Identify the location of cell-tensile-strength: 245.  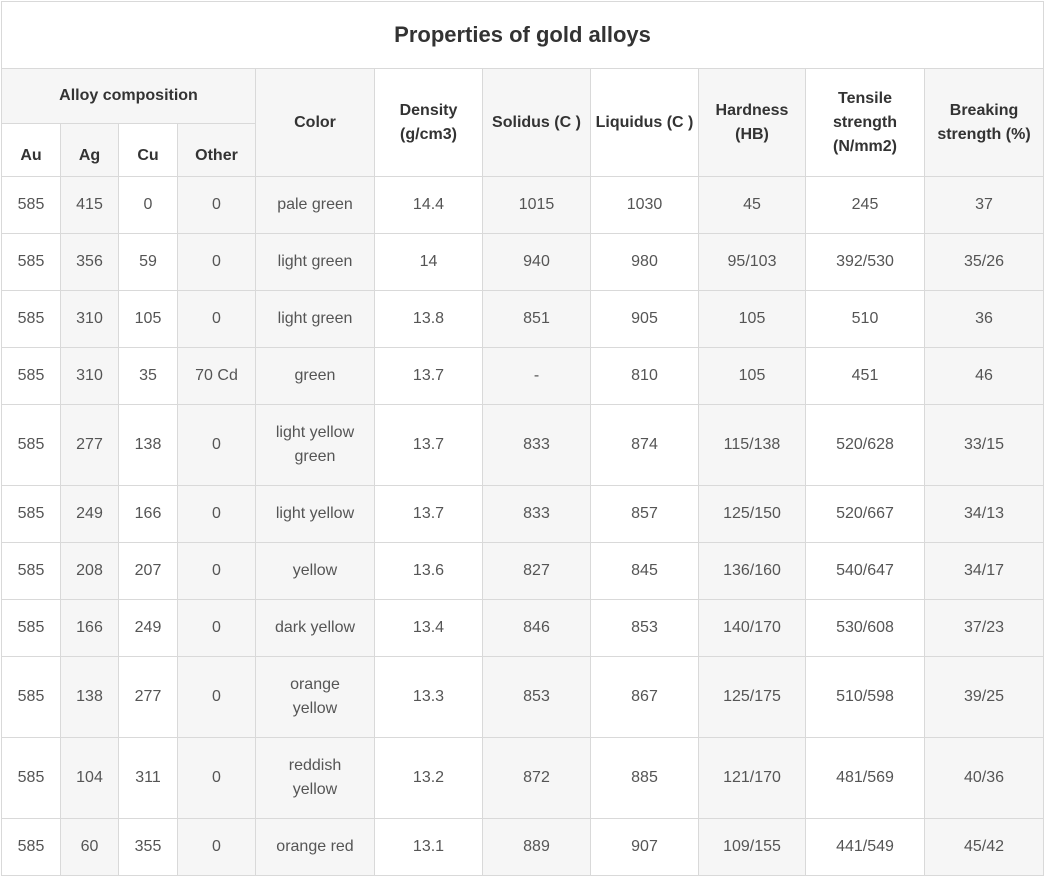
(865, 205).